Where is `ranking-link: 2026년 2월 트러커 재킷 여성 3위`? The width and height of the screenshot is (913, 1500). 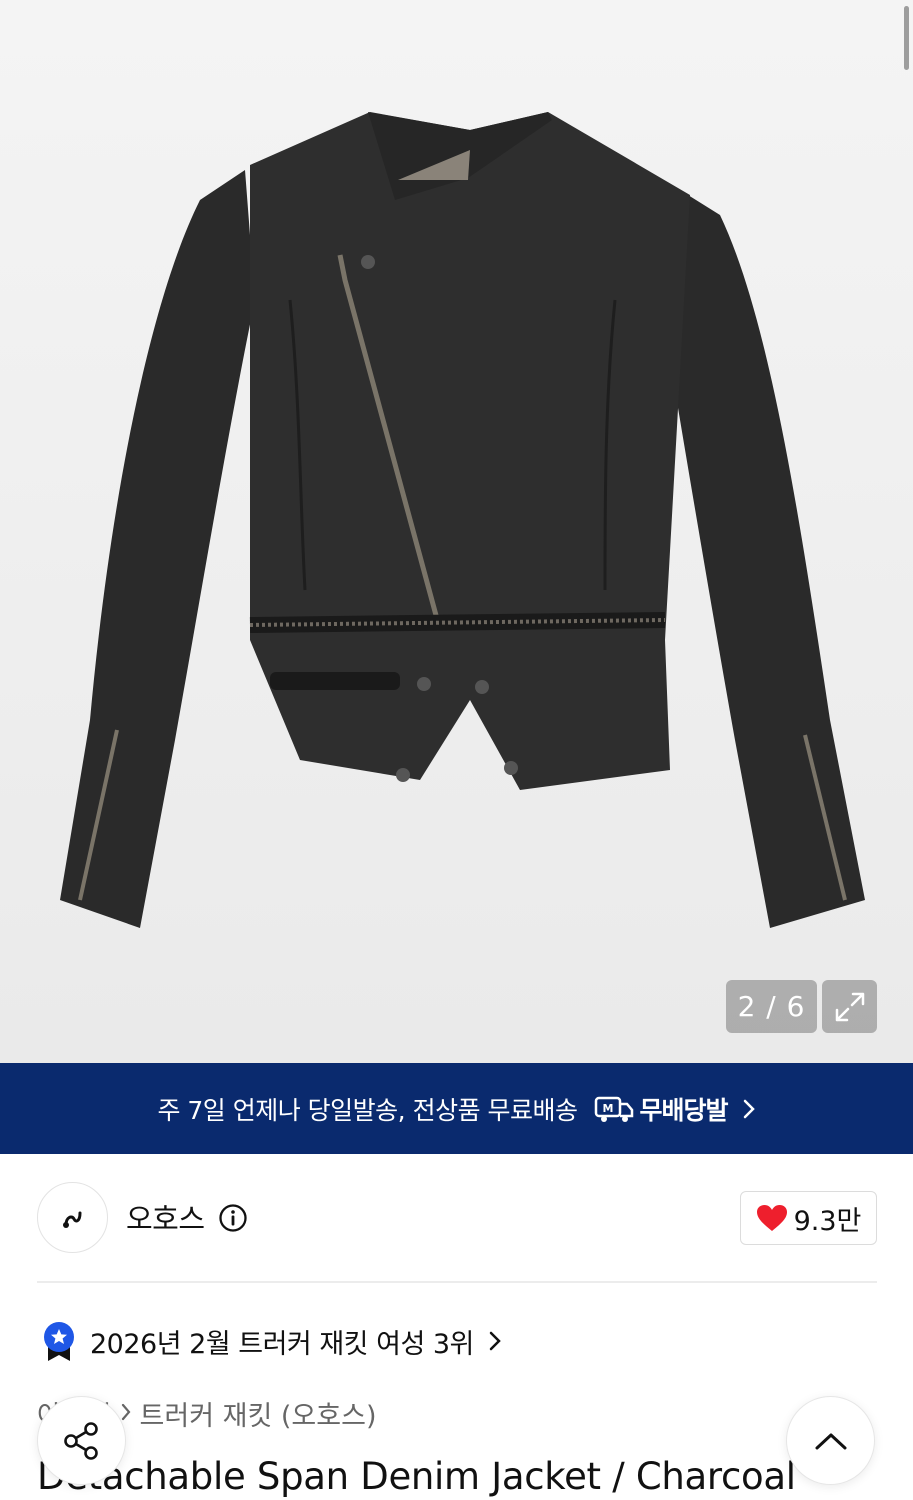
ranking-link: 2026년 2월 트러커 재킷 여성 3위 is located at coordinates (271, 1341).